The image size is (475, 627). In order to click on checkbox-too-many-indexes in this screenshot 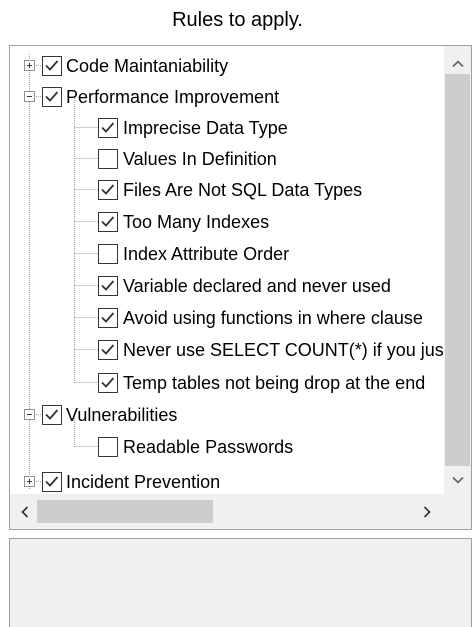, I will do `click(108, 222)`.